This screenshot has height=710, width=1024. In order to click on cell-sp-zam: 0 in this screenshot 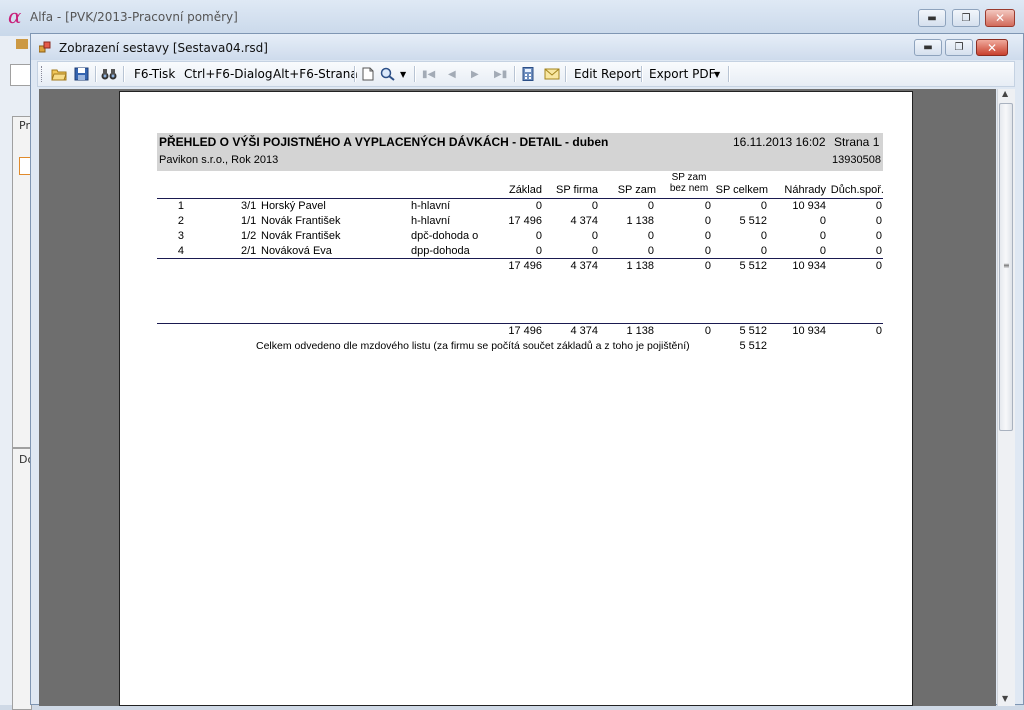, I will do `click(650, 206)`.